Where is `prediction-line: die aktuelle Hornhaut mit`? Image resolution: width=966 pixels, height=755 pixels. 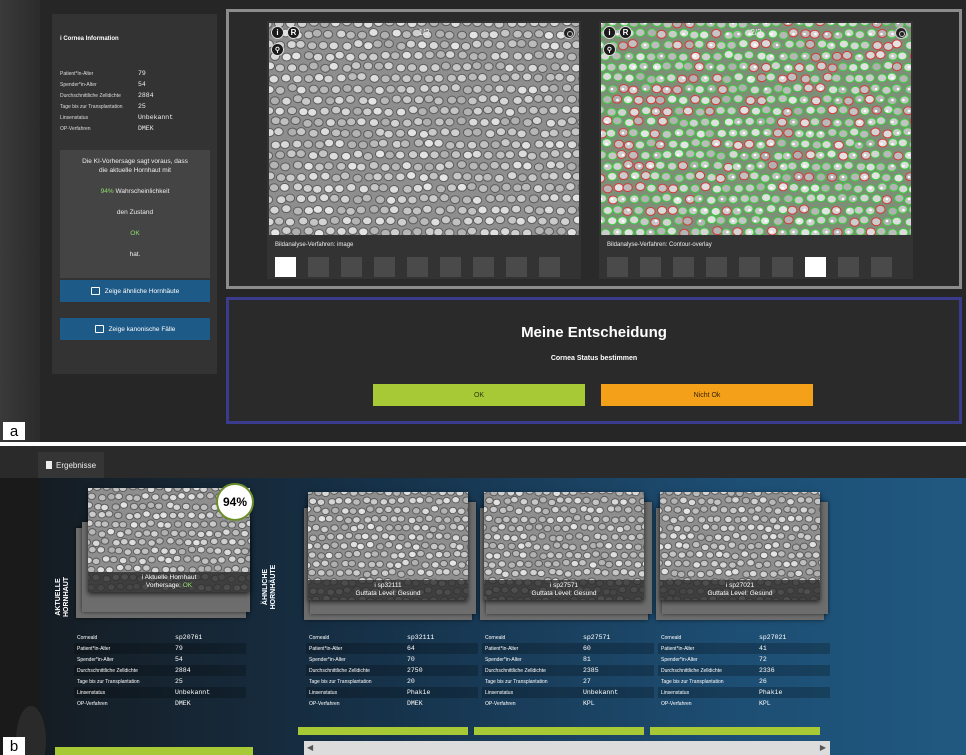
prediction-line: die aktuelle Hornhaut mit is located at coordinates (135, 170).